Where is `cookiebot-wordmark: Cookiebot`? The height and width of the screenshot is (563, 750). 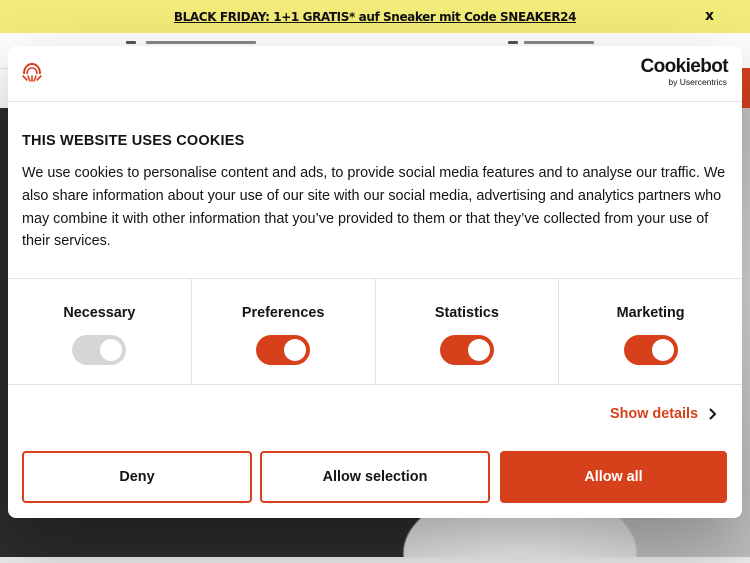 cookiebot-wordmark: Cookiebot is located at coordinates (684, 66).